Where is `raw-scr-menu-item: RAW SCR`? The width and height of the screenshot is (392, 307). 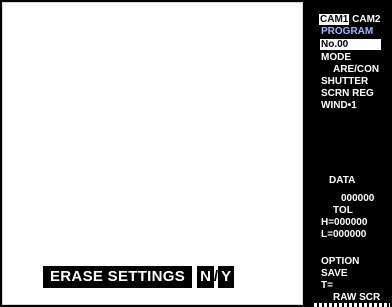 raw-scr-menu-item: RAW SCR is located at coordinates (356, 297).